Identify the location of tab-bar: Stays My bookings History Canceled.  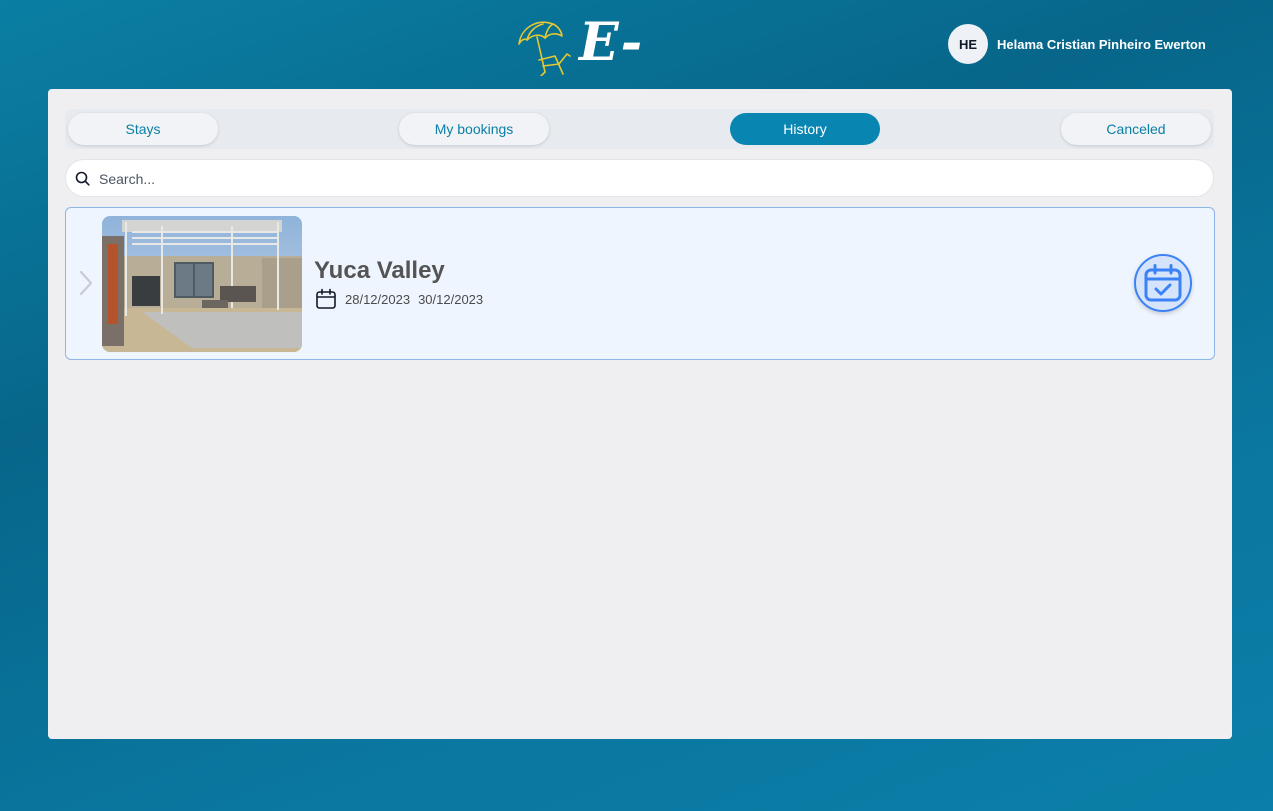
(639, 129).